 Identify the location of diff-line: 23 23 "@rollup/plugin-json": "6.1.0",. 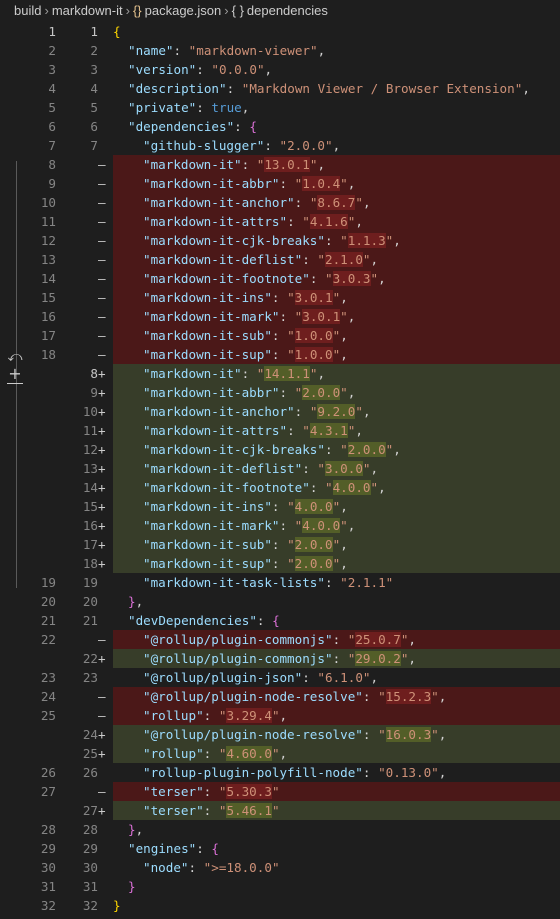
(280, 677).